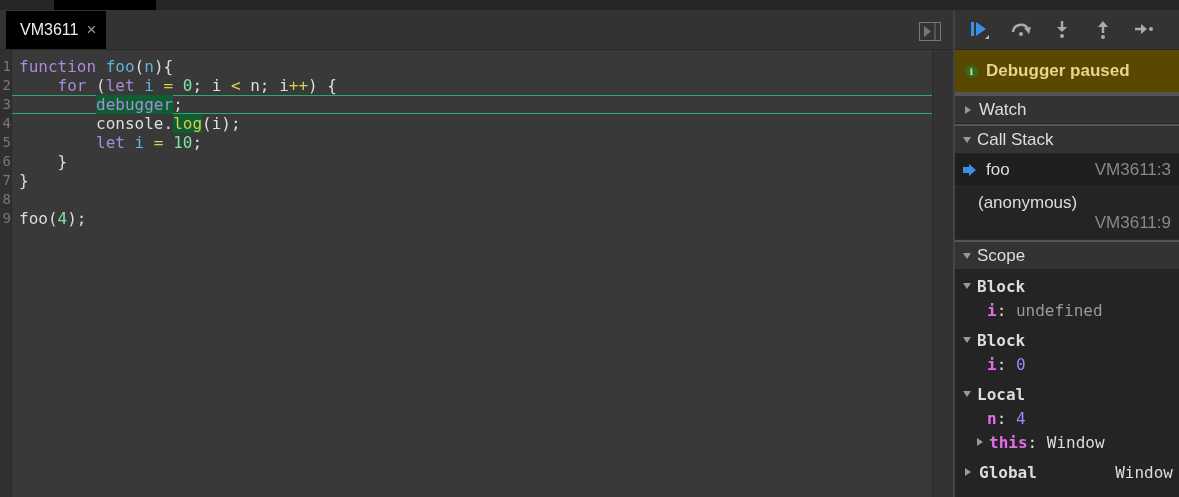 The height and width of the screenshot is (497, 1179). I want to click on line-number: 2, so click(6, 85).